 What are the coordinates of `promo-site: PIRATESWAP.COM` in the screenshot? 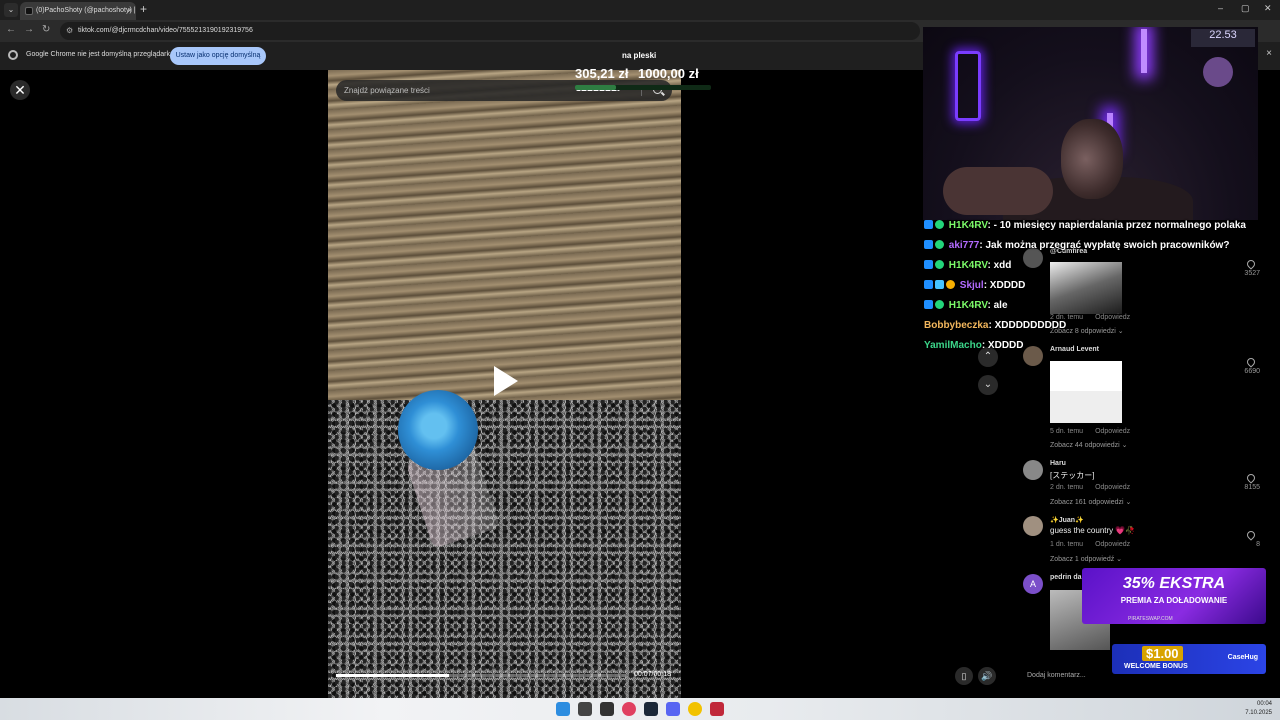 It's located at (1150, 619).